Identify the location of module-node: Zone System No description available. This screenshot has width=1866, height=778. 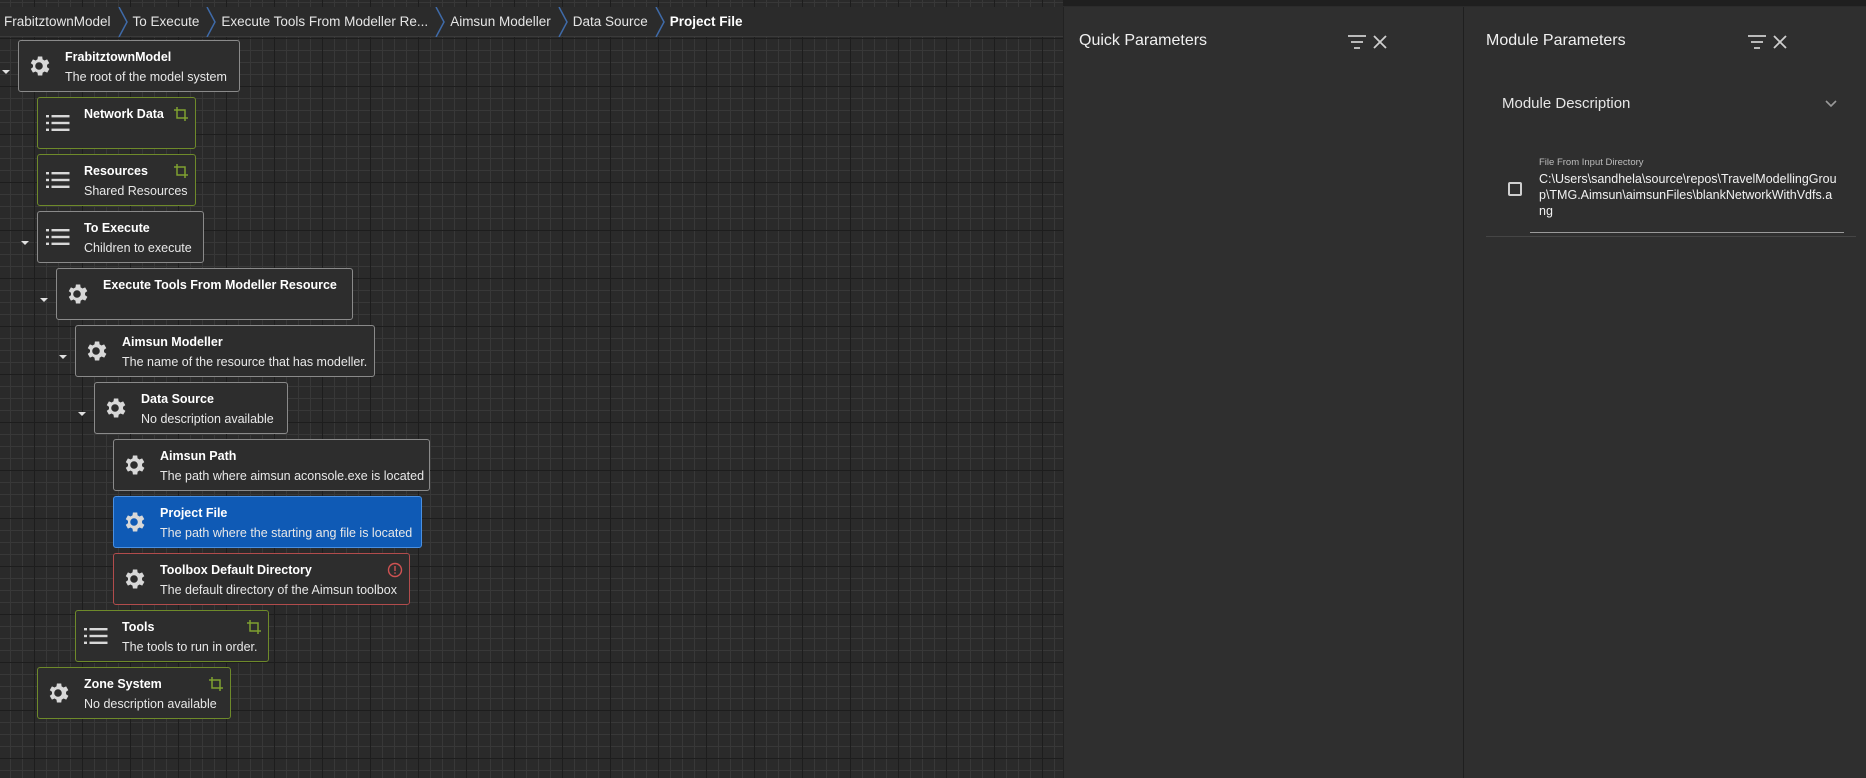
(134, 693).